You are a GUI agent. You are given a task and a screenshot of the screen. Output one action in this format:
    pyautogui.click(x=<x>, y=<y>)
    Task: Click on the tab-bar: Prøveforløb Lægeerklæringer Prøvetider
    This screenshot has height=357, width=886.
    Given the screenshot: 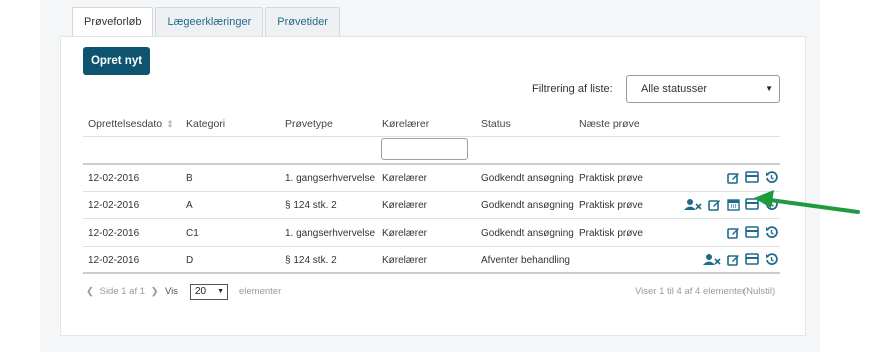 What is the action you would take?
    pyautogui.click(x=207, y=22)
    